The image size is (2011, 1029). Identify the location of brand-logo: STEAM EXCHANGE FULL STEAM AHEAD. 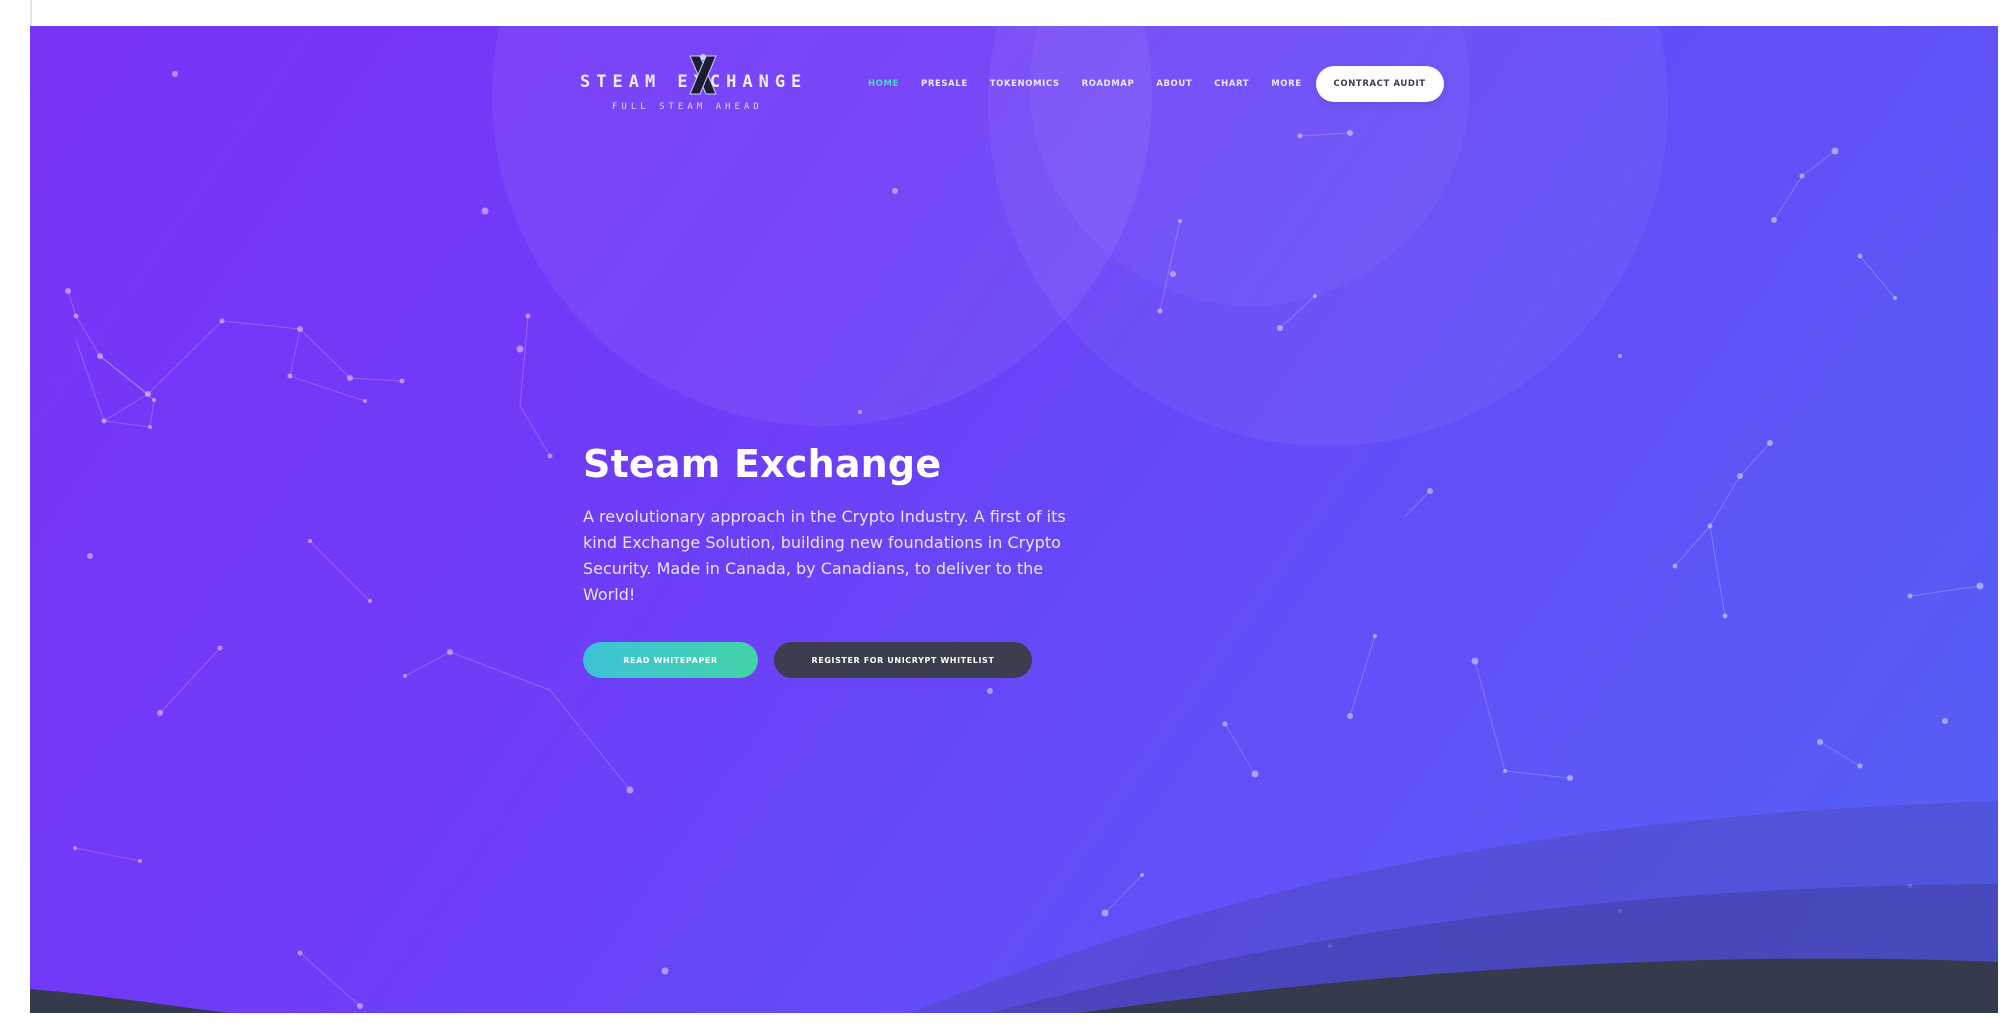
(700, 92).